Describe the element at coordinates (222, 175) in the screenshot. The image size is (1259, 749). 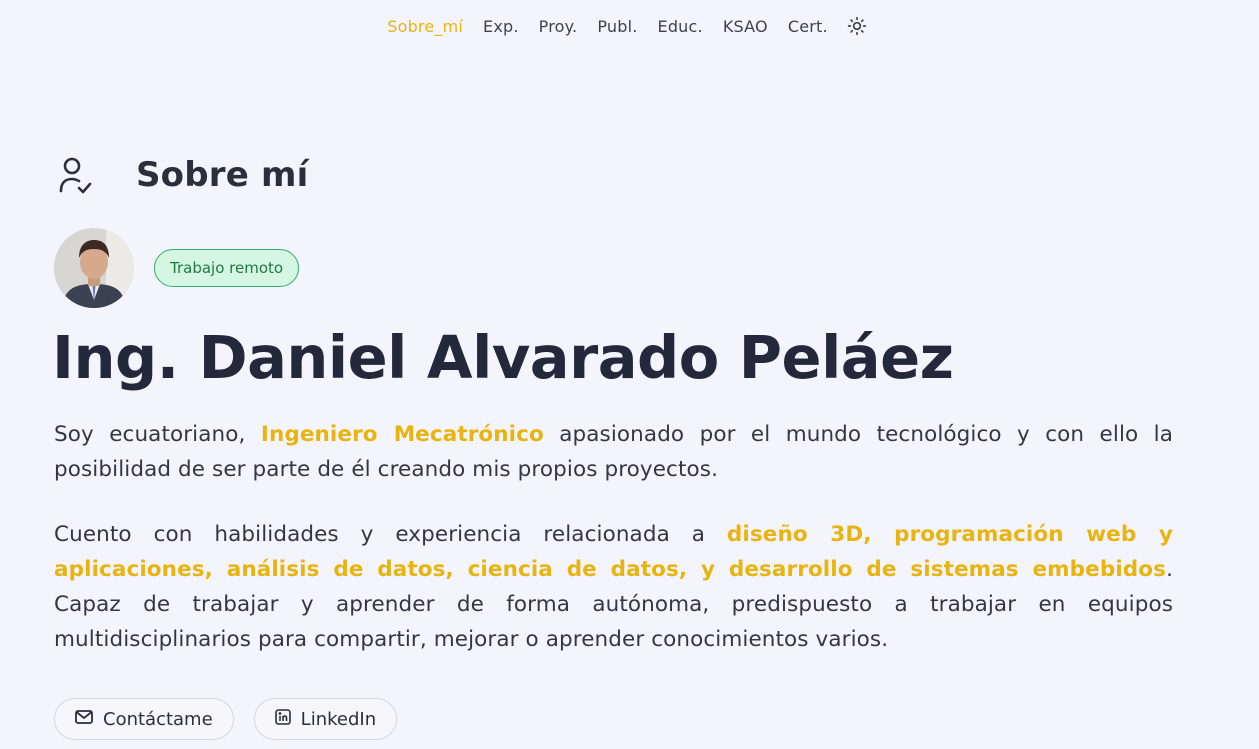
I see `section-title: Sobre mí` at that location.